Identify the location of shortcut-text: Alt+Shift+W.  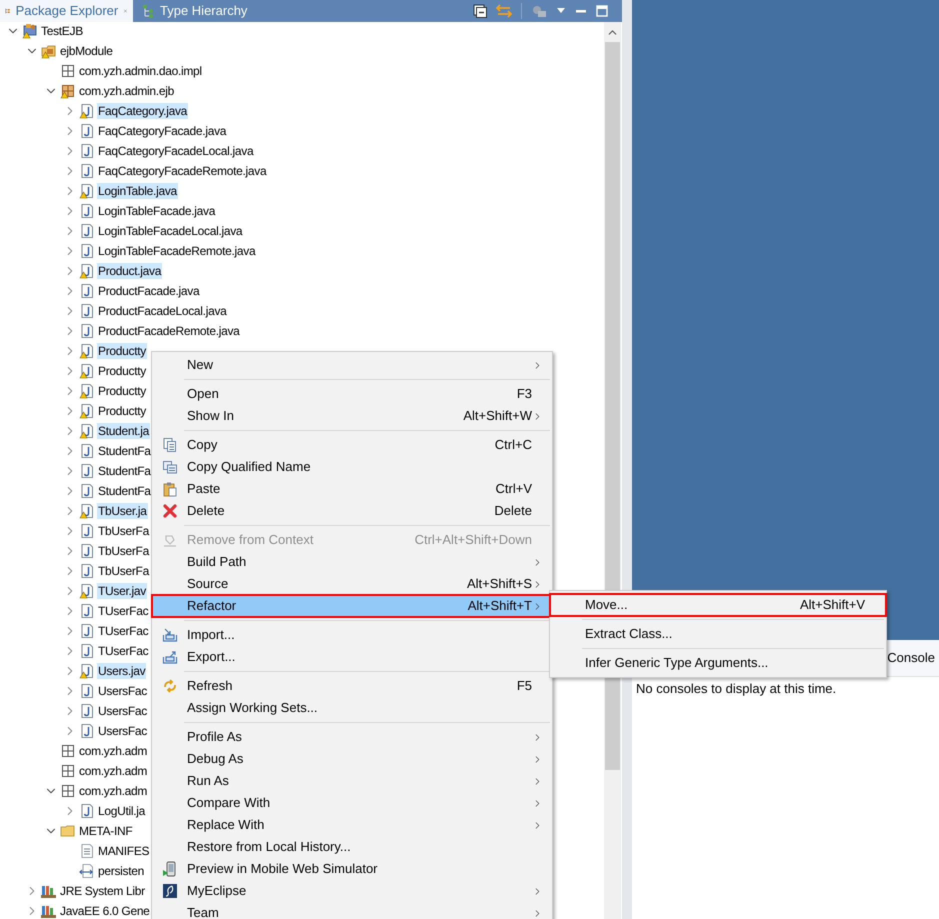
(497, 416).